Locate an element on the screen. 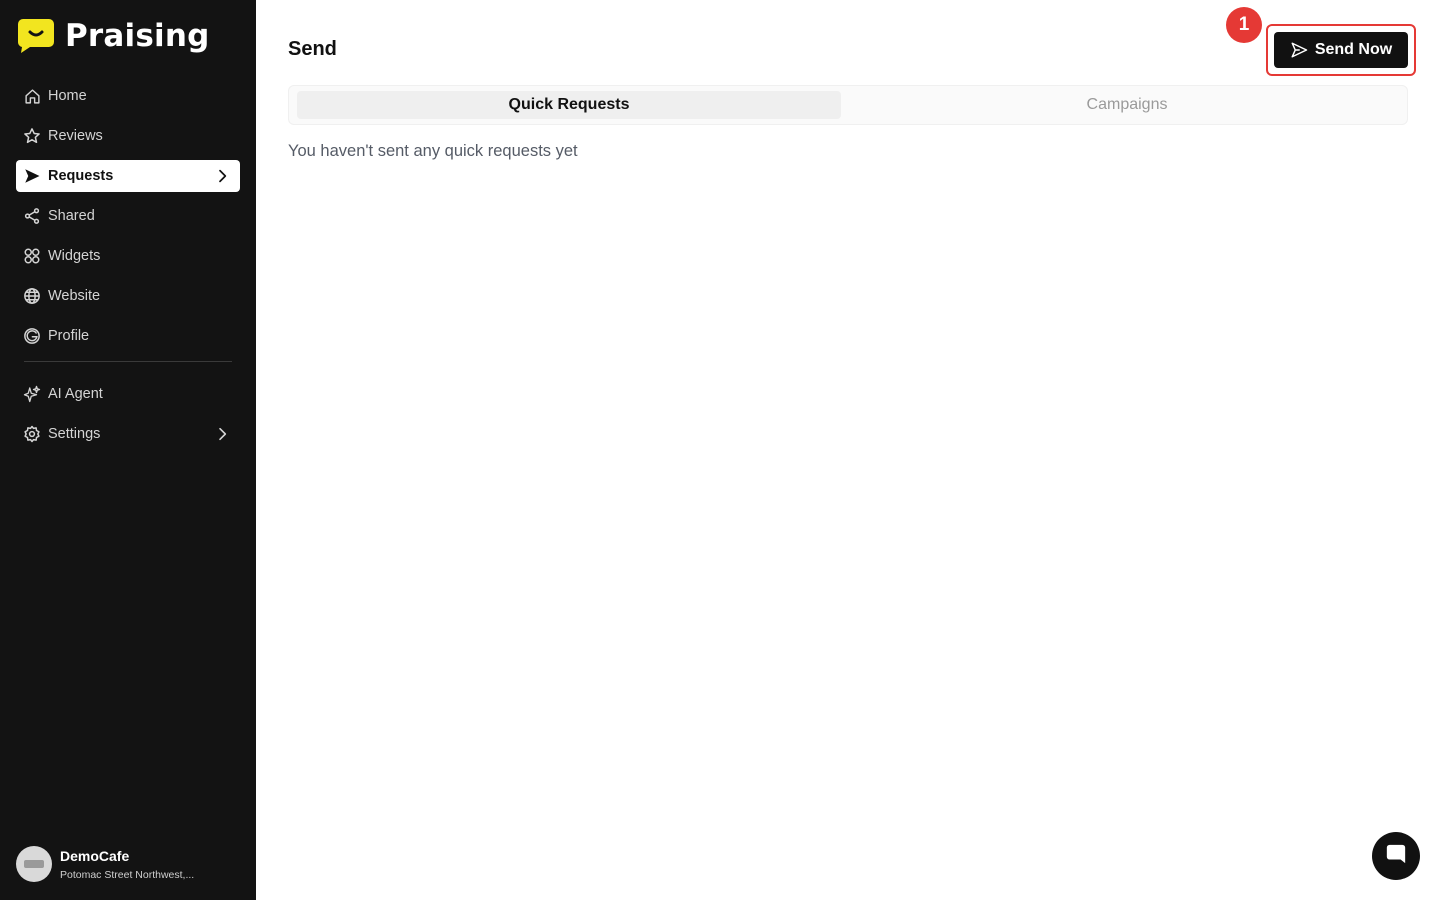 Image resolution: width=1440 pixels, height=900 pixels. brand-name: Praising is located at coordinates (137, 36).